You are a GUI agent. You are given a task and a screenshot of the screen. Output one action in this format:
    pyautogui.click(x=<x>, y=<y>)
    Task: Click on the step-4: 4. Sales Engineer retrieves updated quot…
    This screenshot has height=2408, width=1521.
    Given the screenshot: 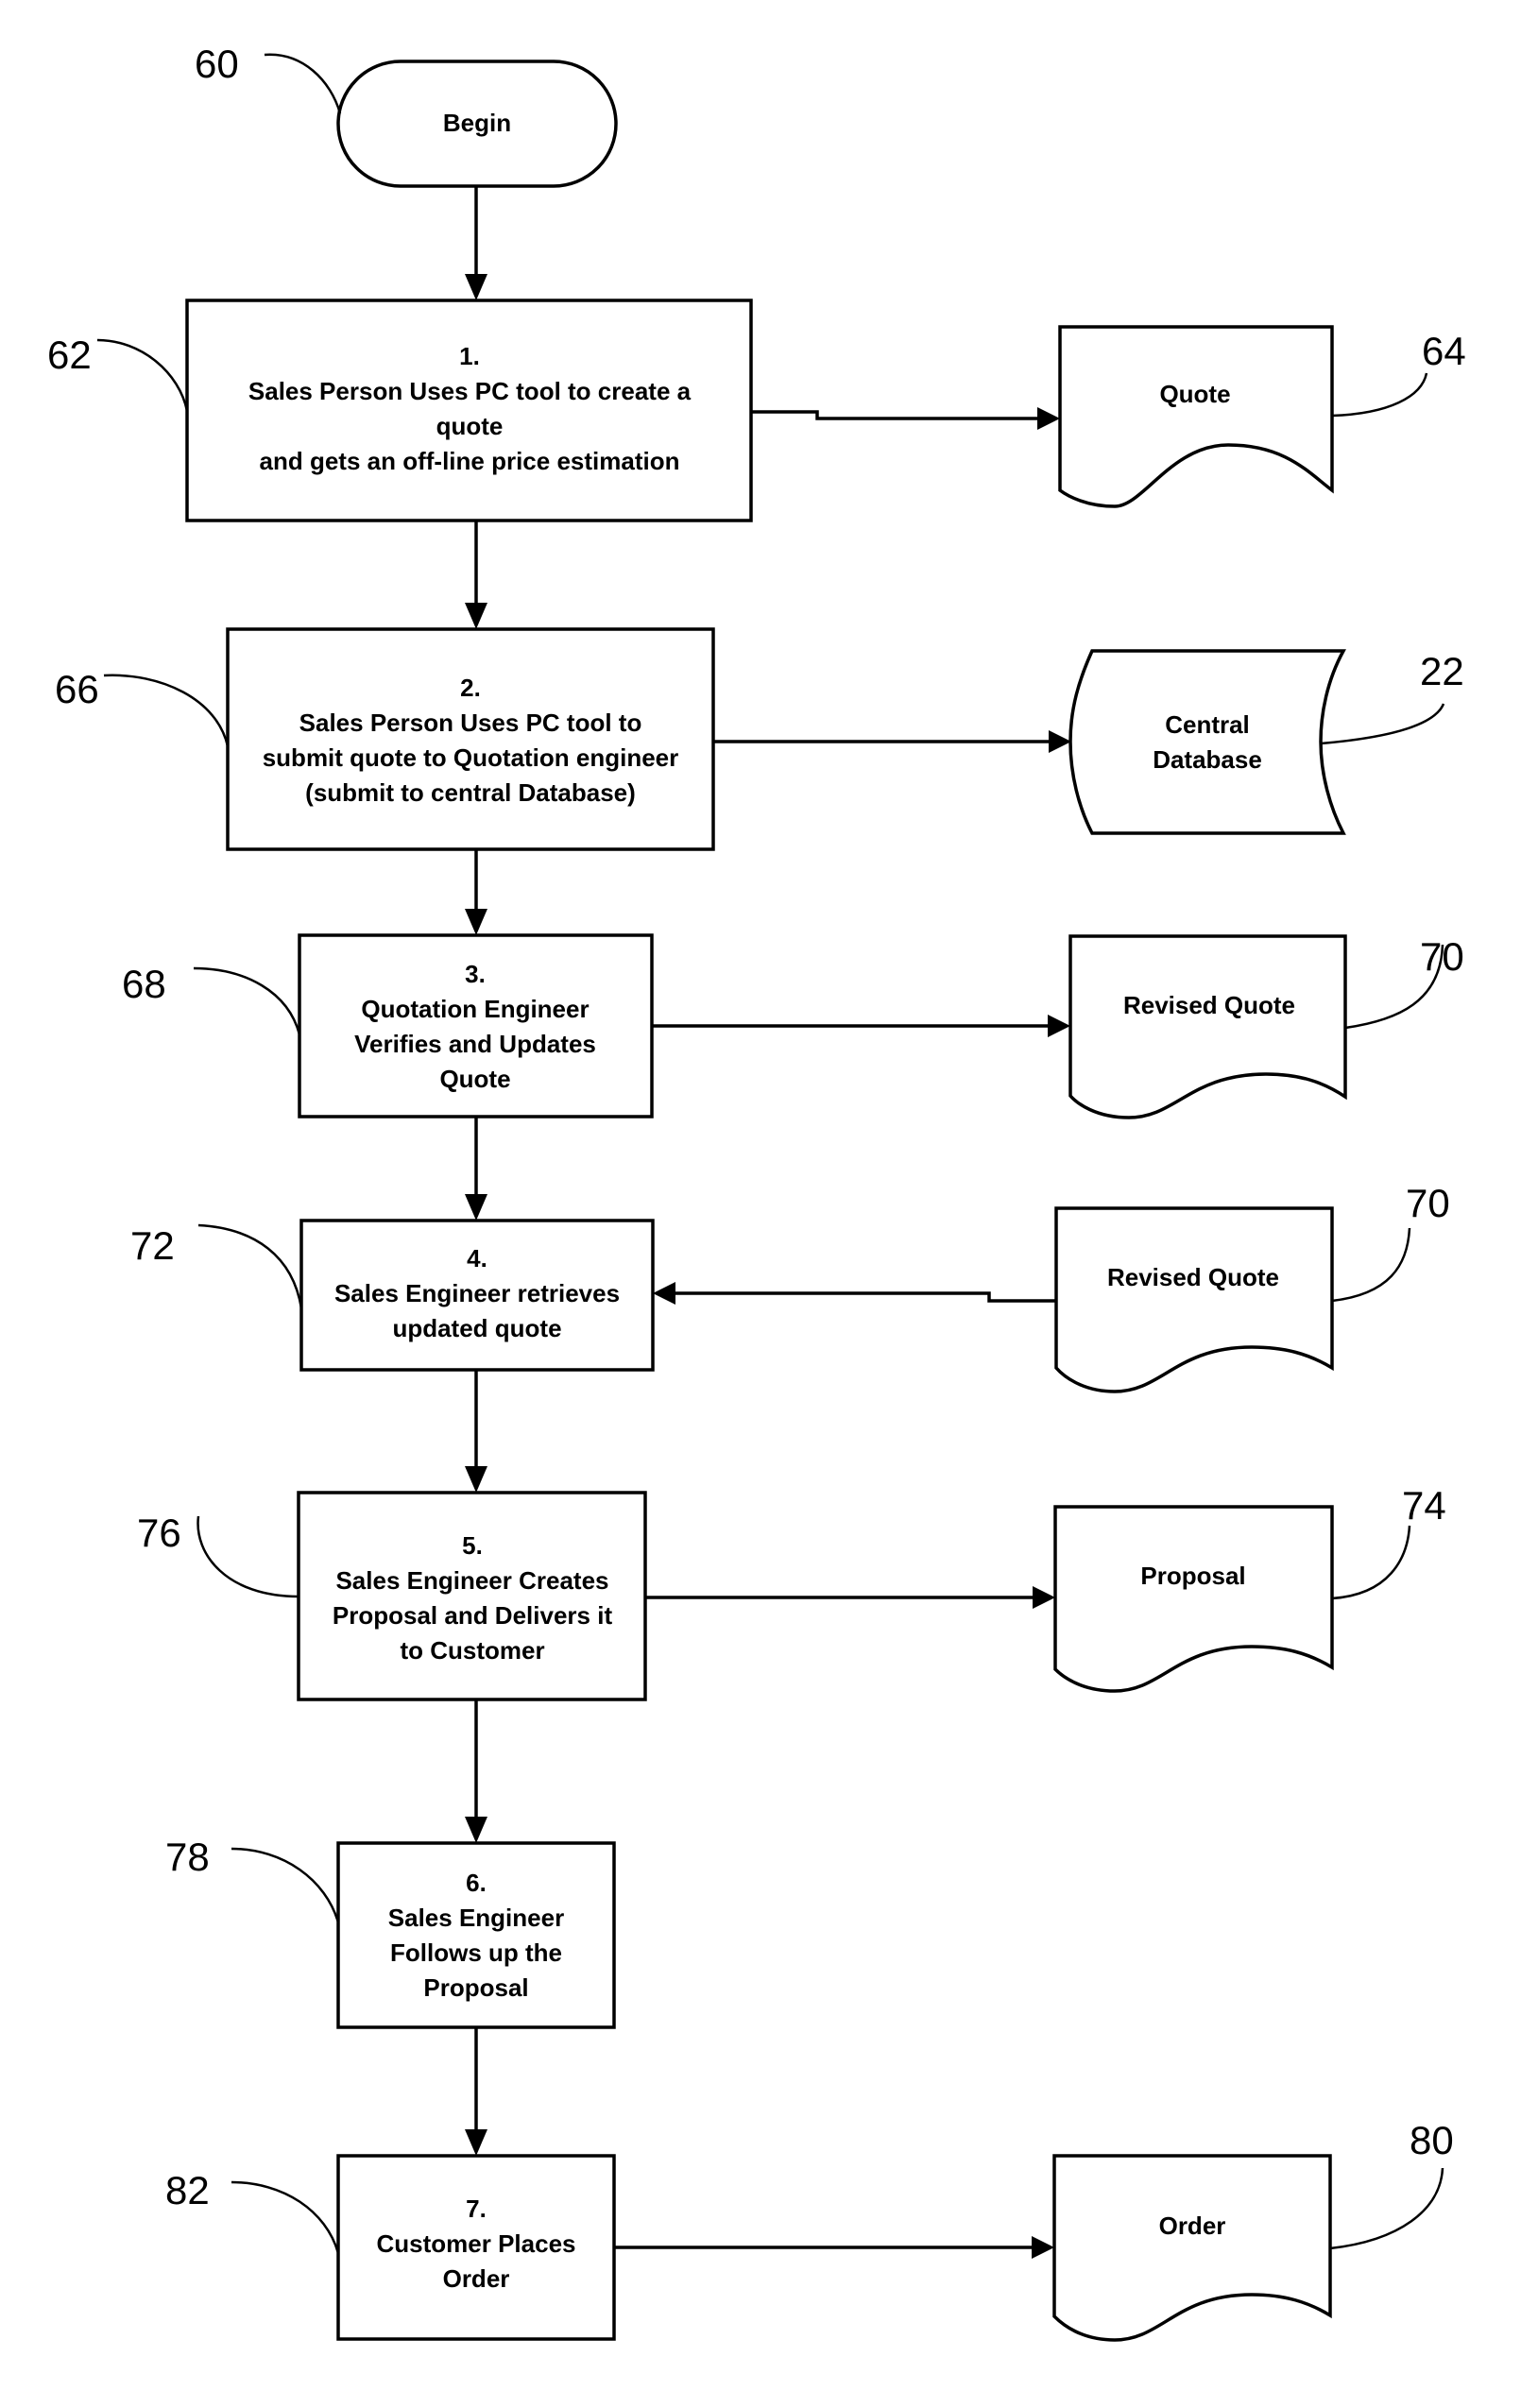 What is the action you would take?
    pyautogui.click(x=477, y=1295)
    